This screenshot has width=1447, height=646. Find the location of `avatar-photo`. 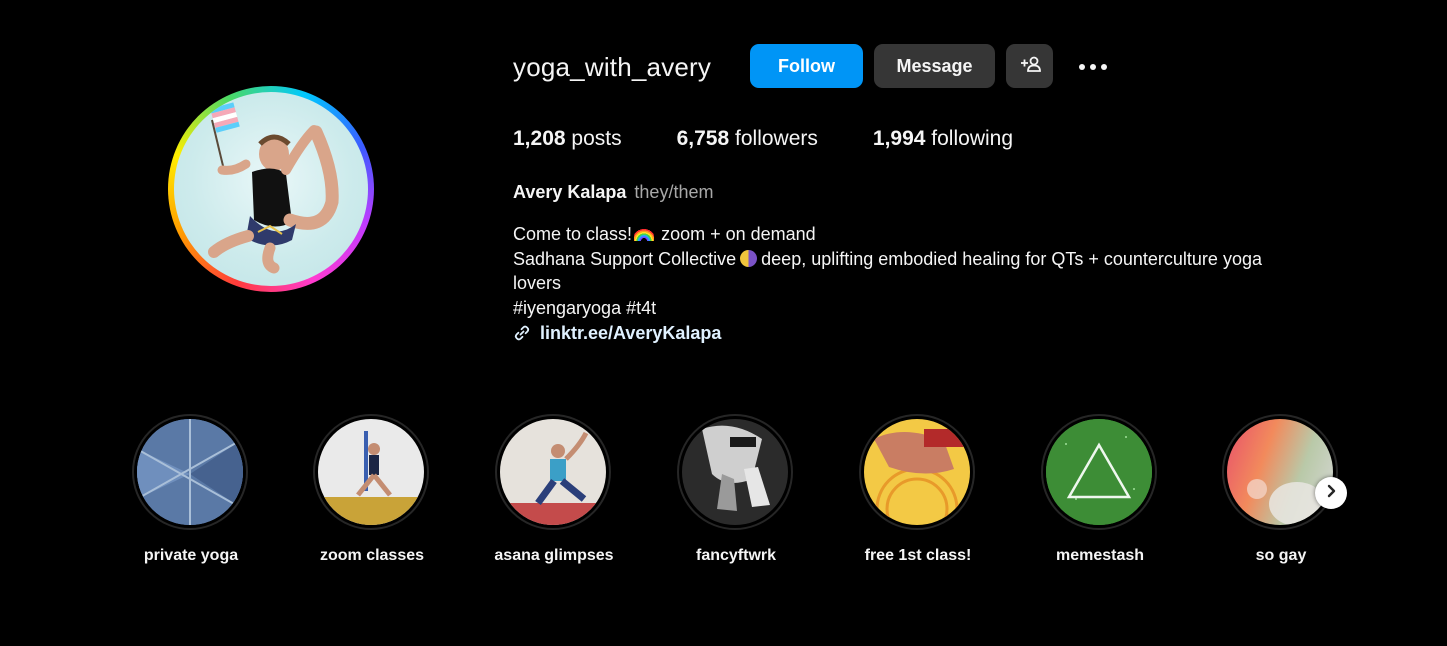

avatar-photo is located at coordinates (271, 189).